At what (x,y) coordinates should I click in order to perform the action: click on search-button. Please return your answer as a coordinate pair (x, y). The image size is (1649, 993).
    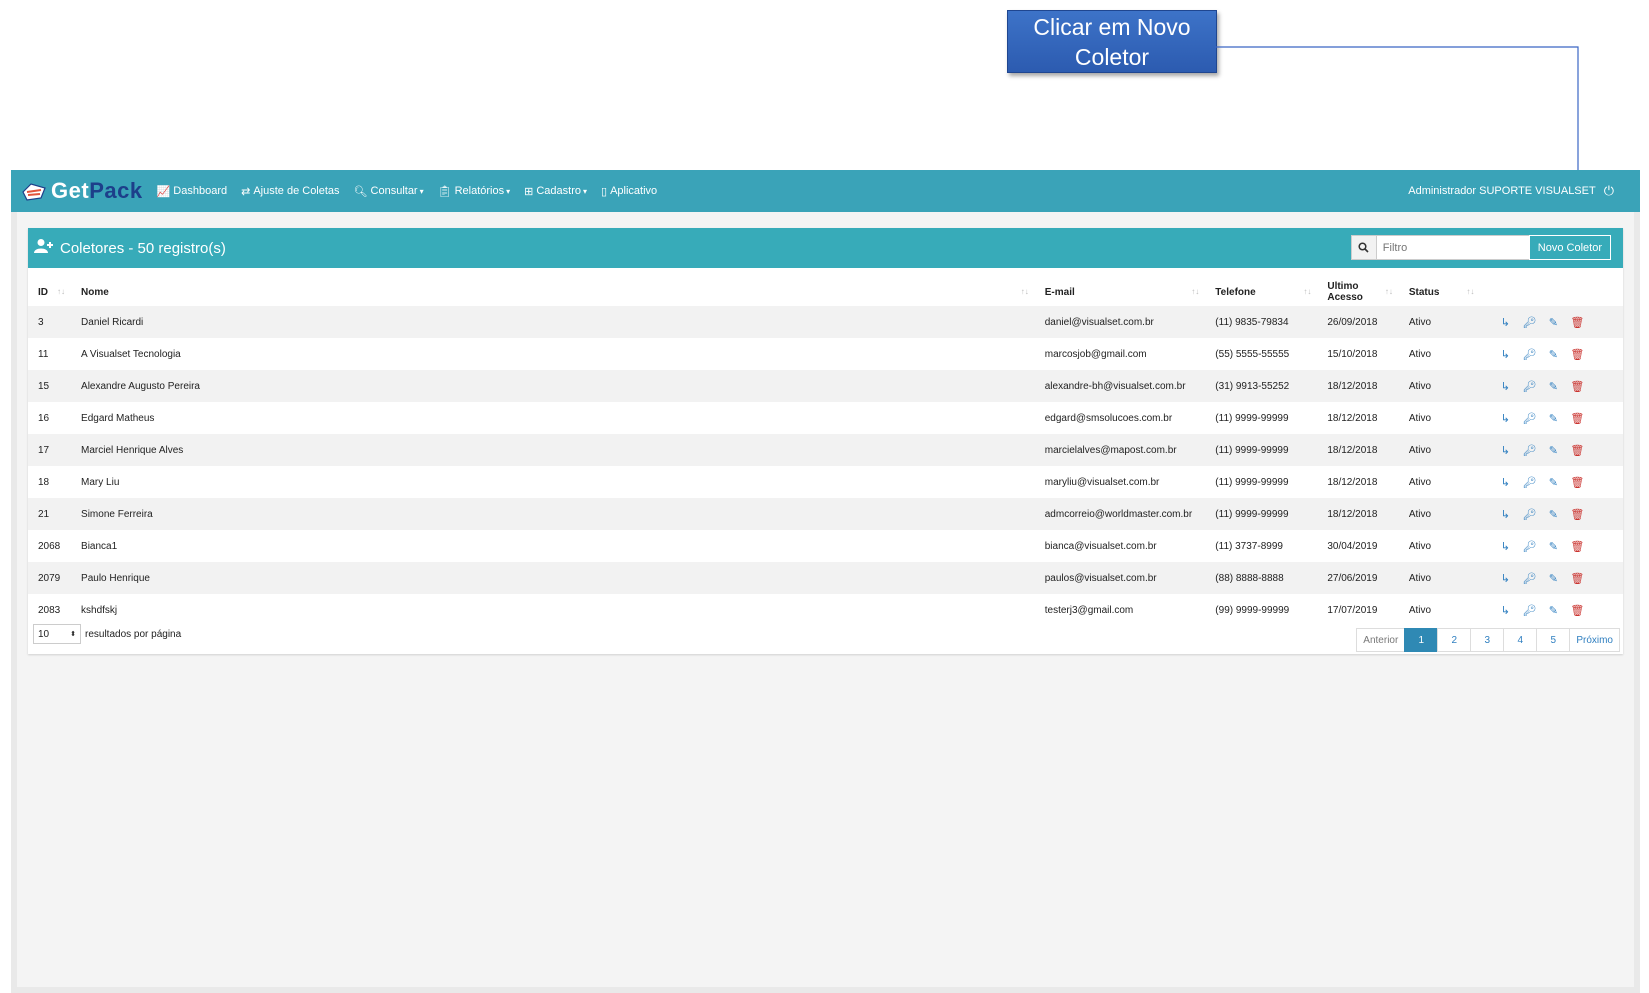
    Looking at the image, I should click on (1363, 247).